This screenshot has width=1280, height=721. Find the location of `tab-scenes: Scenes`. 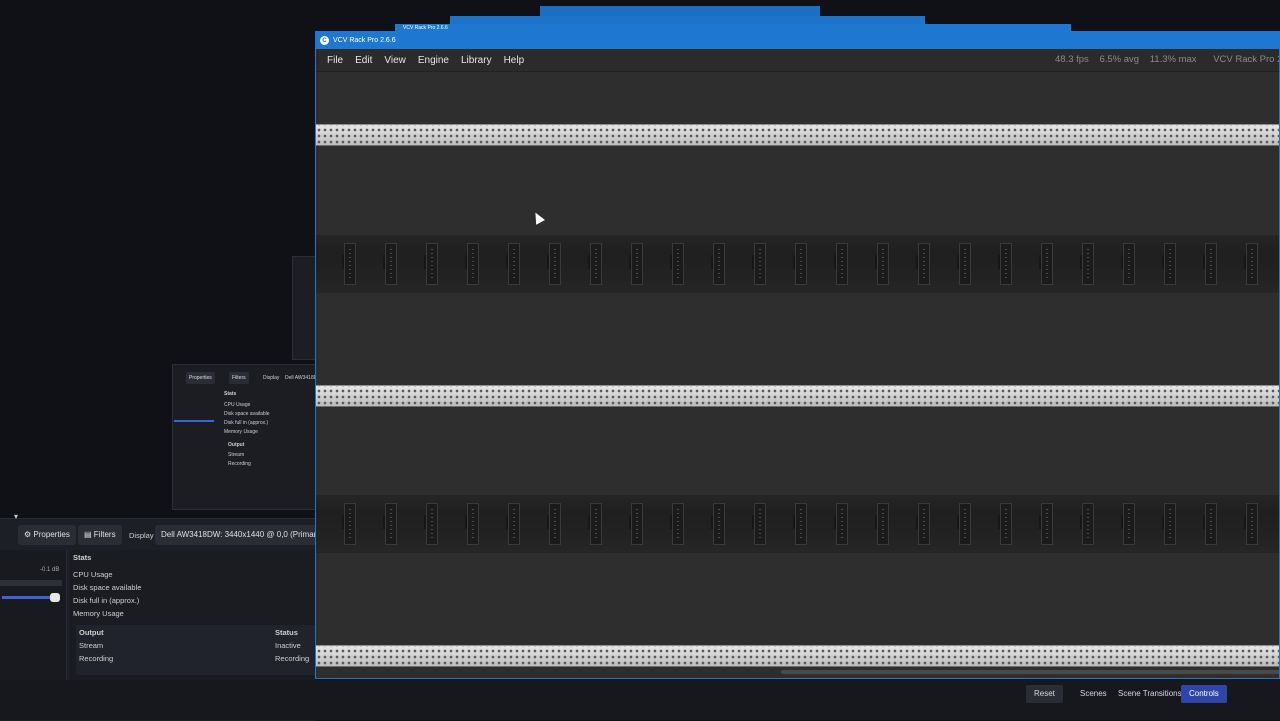

tab-scenes: Scenes is located at coordinates (1093, 694).